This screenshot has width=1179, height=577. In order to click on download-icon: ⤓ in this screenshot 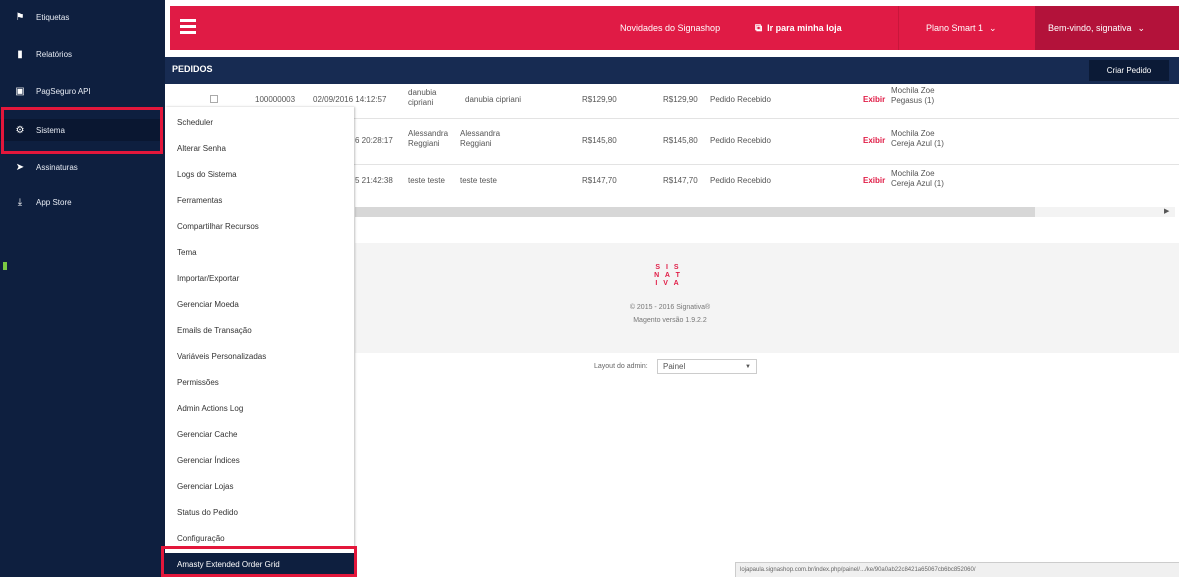, I will do `click(20, 202)`.